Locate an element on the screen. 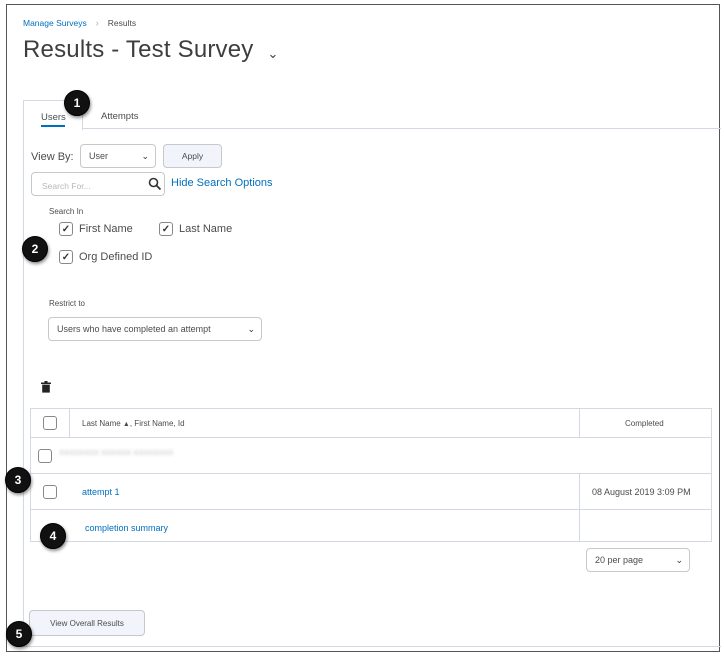  table-row-user-name: XXXXXXXX XXXXXX XXXXXXXX is located at coordinates (116, 452).